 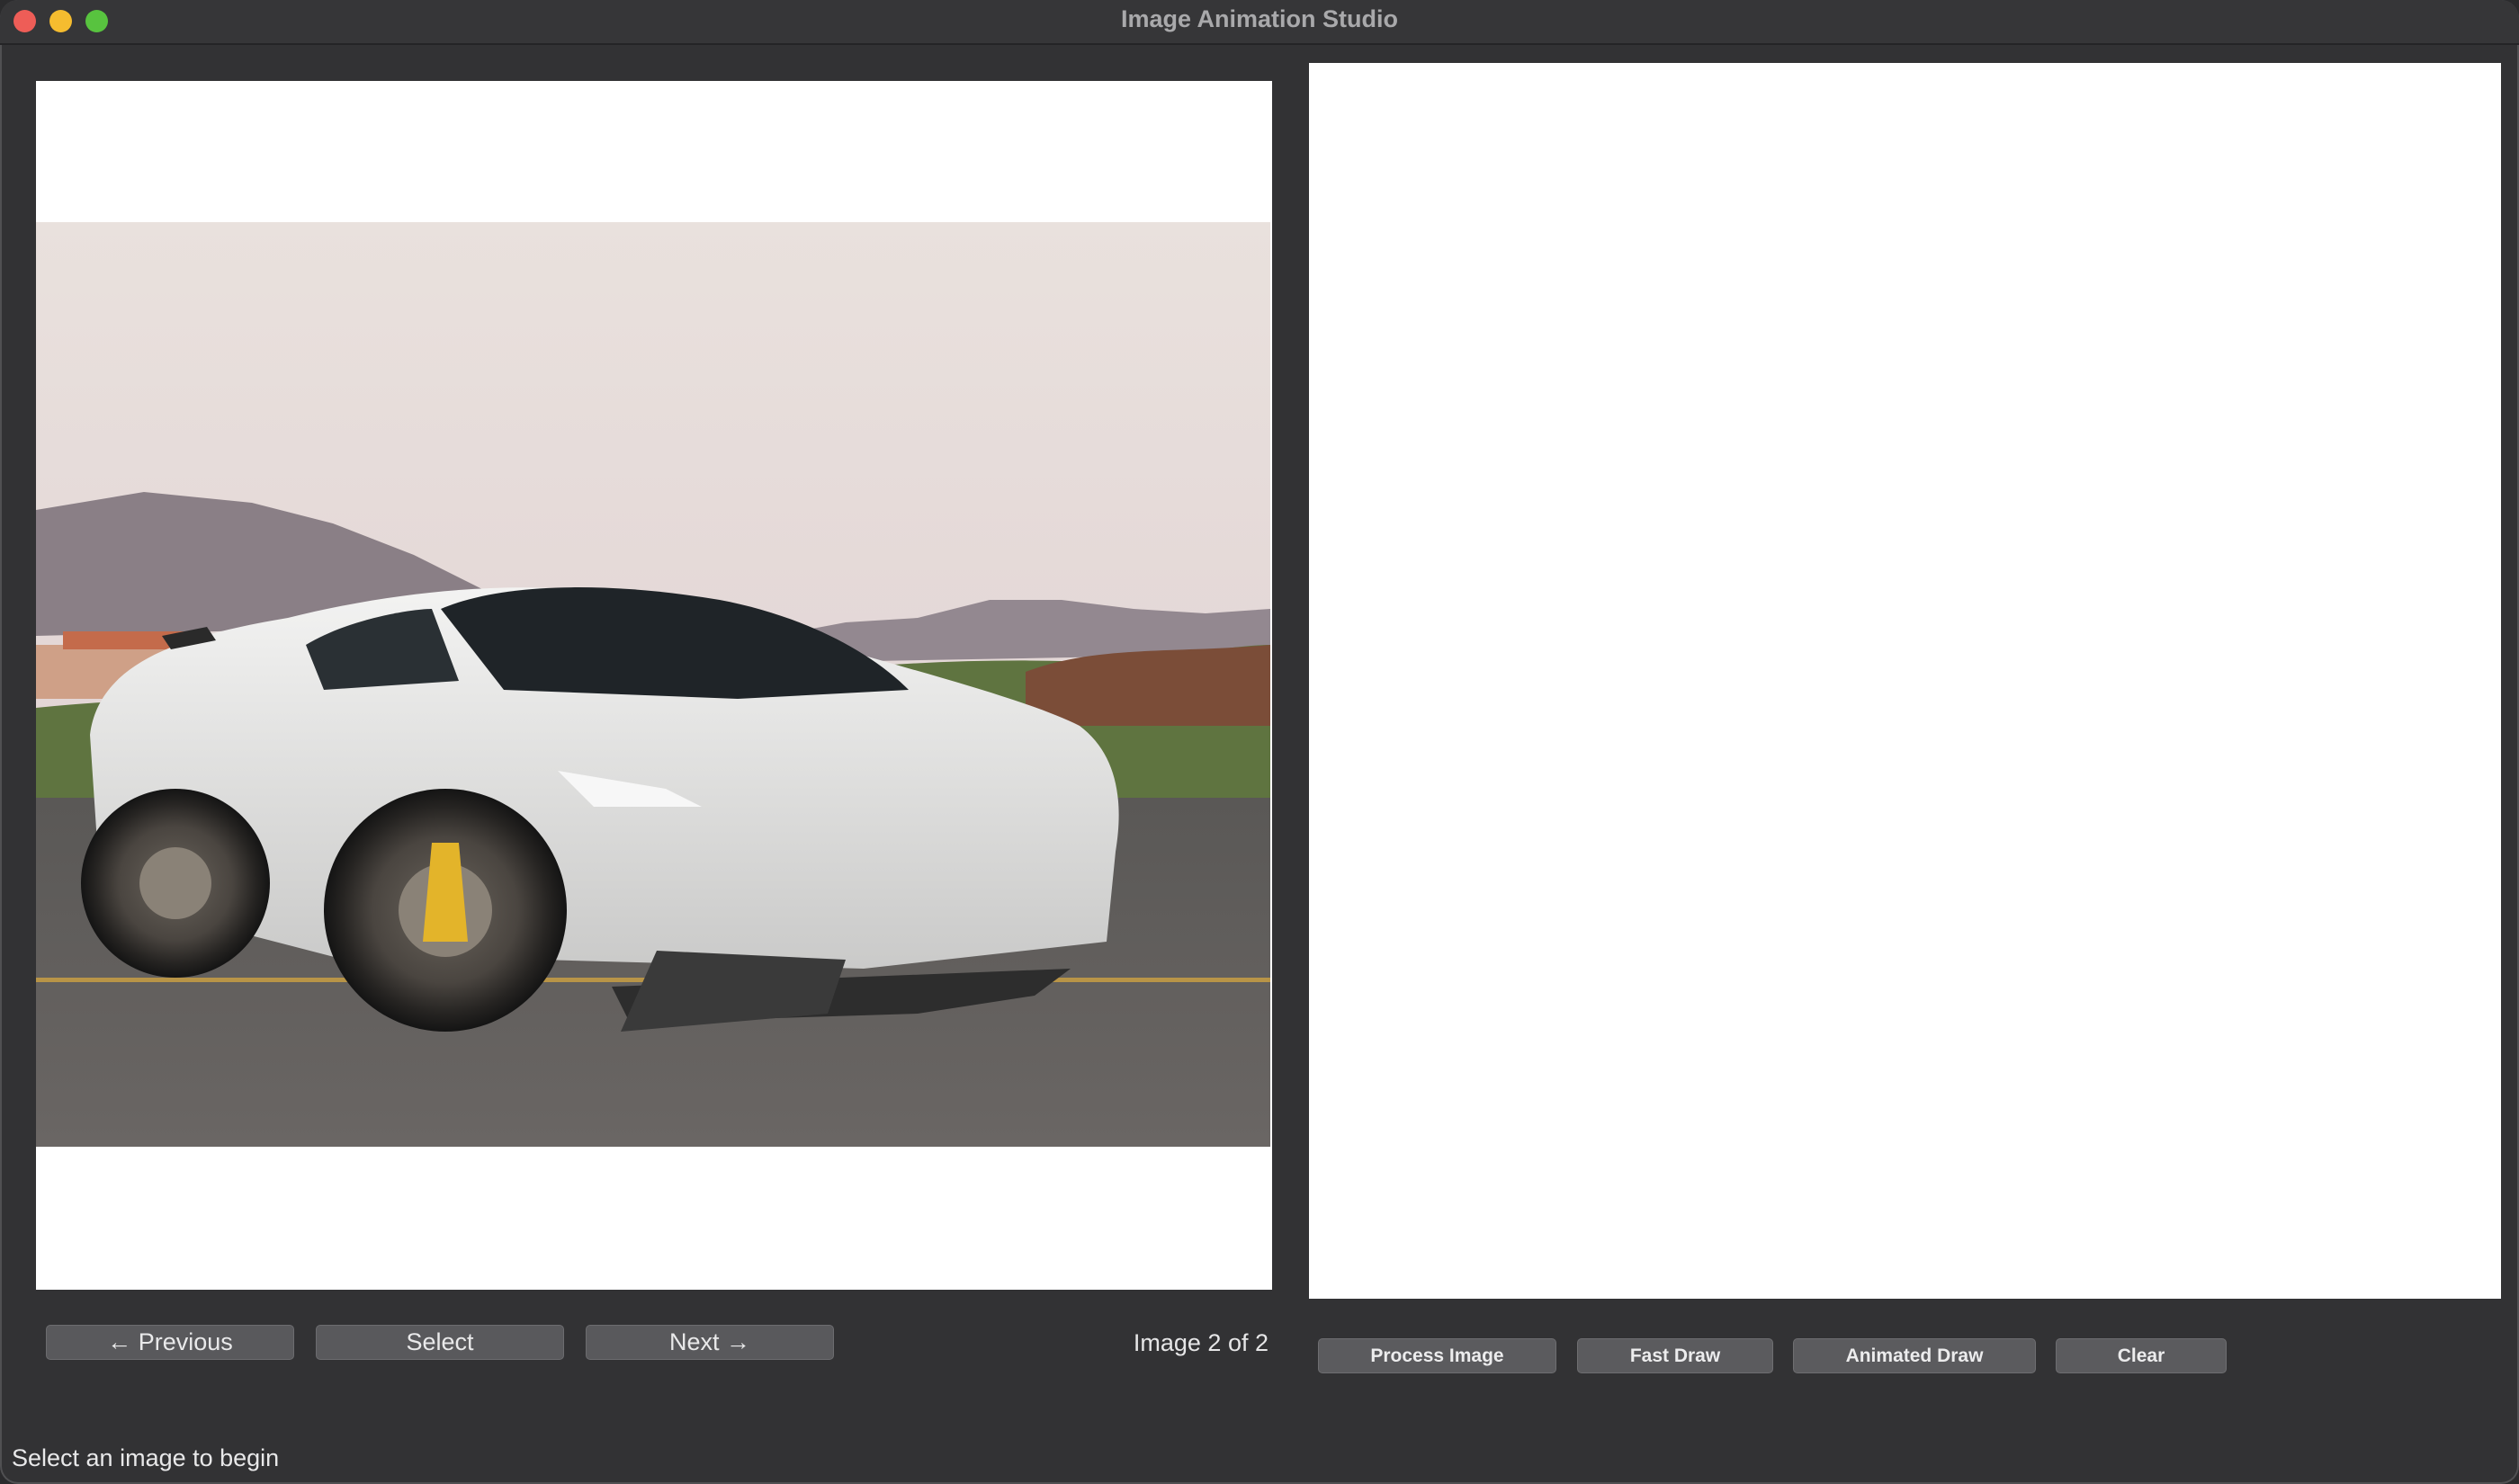 What do you see at coordinates (2142, 1355) in the screenshot?
I see `clear-button: Clear` at bounding box center [2142, 1355].